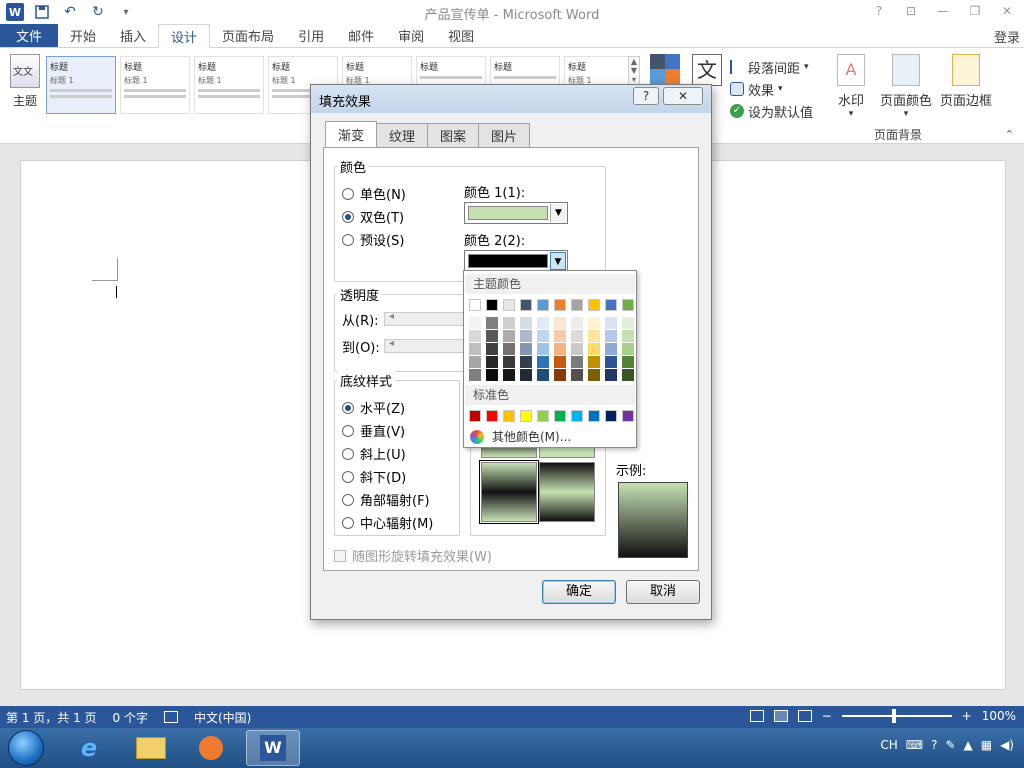  What do you see at coordinates (1009, 134) in the screenshot?
I see `collapse-ribbon-icon: ⌃` at bounding box center [1009, 134].